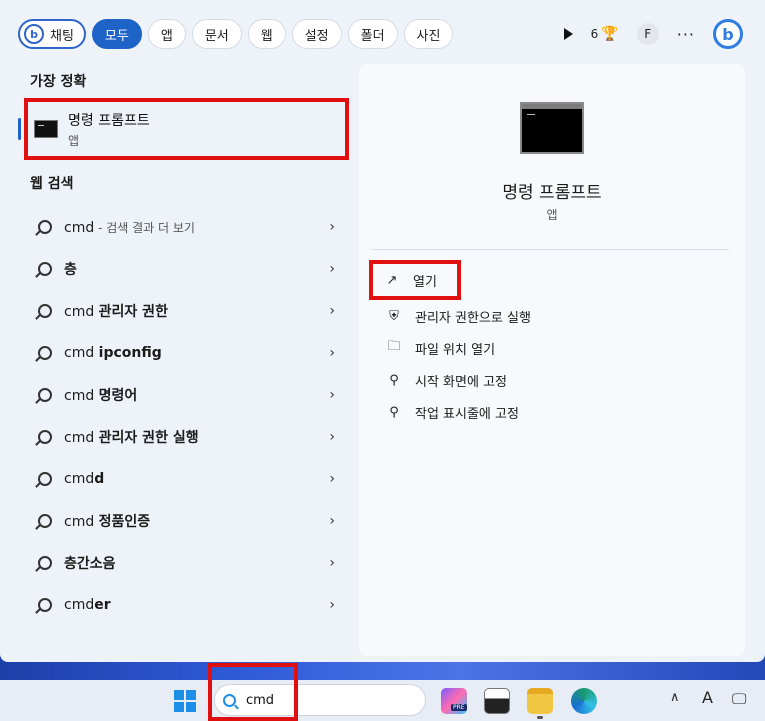 The image size is (765, 721). Describe the element at coordinates (58, 82) in the screenshot. I see `best-match-heading: 가장 정확` at that location.